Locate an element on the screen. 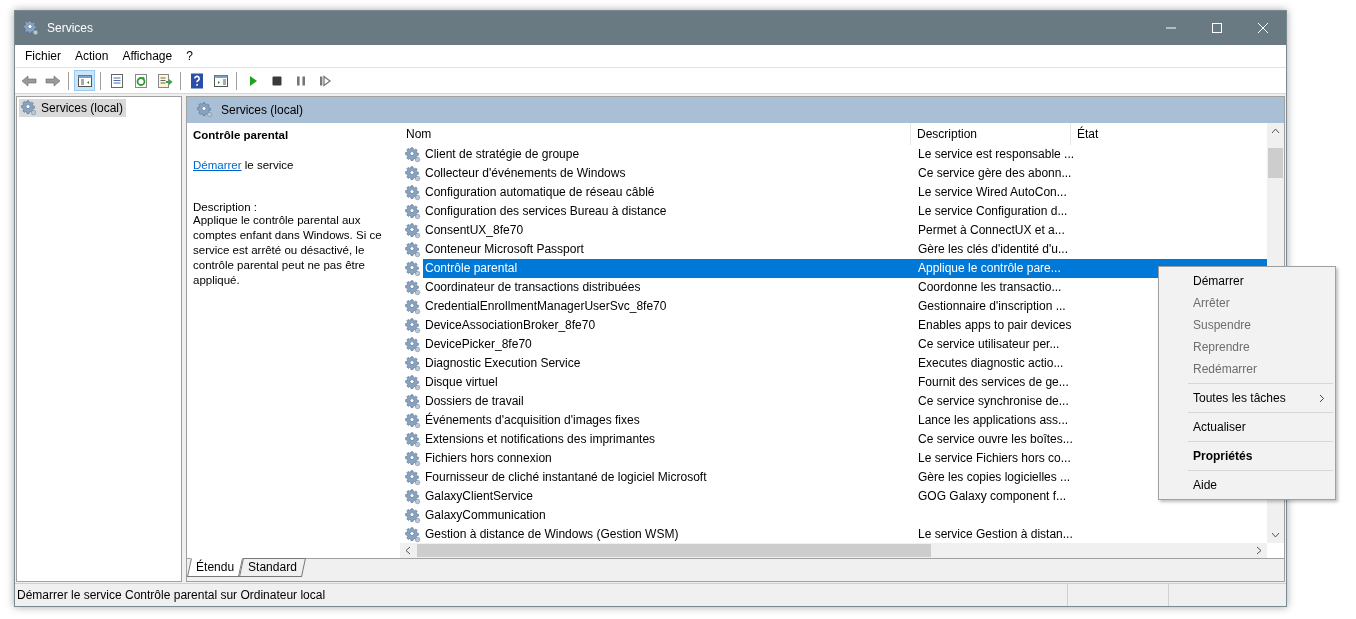 Image resolution: width=1356 pixels, height=619 pixels. export-list-icon is located at coordinates (164, 80).